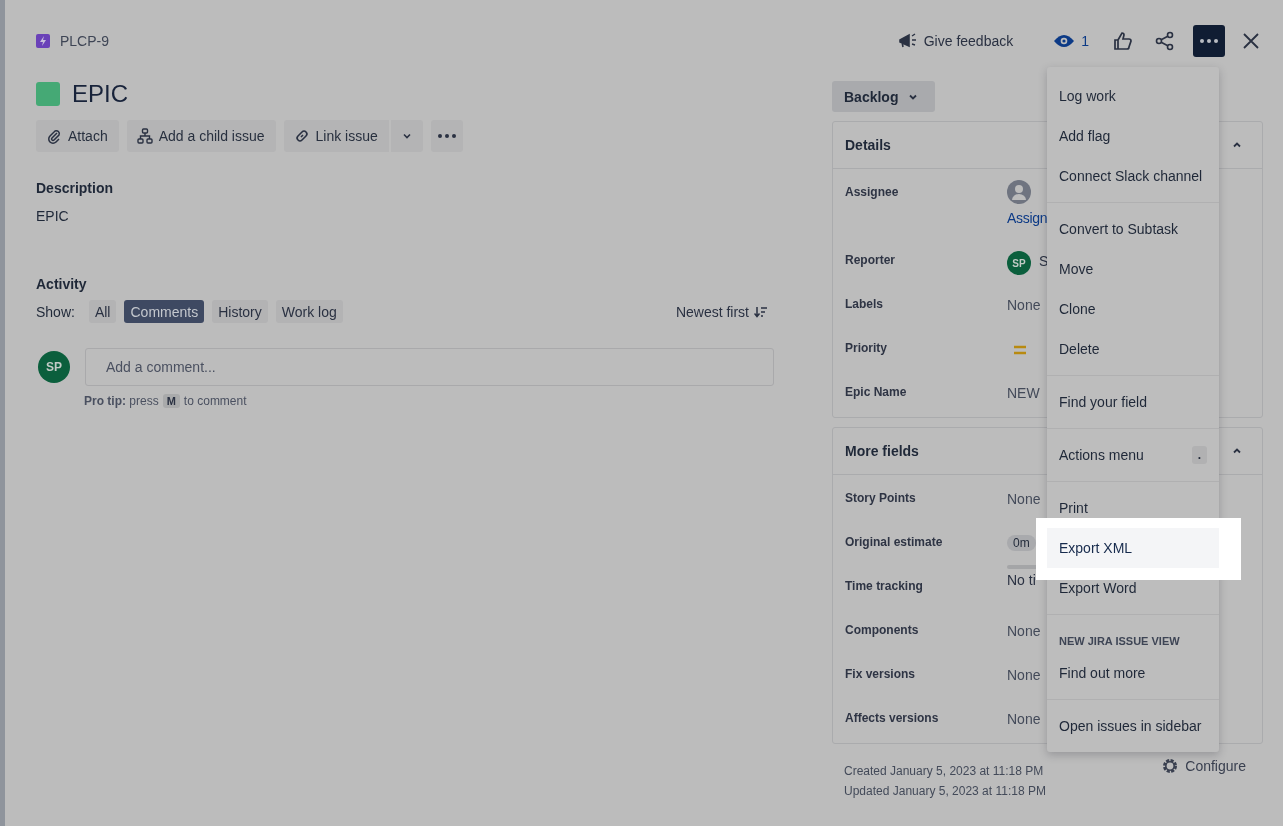 This screenshot has height=826, width=1283. I want to click on eye-icon, so click(1064, 41).